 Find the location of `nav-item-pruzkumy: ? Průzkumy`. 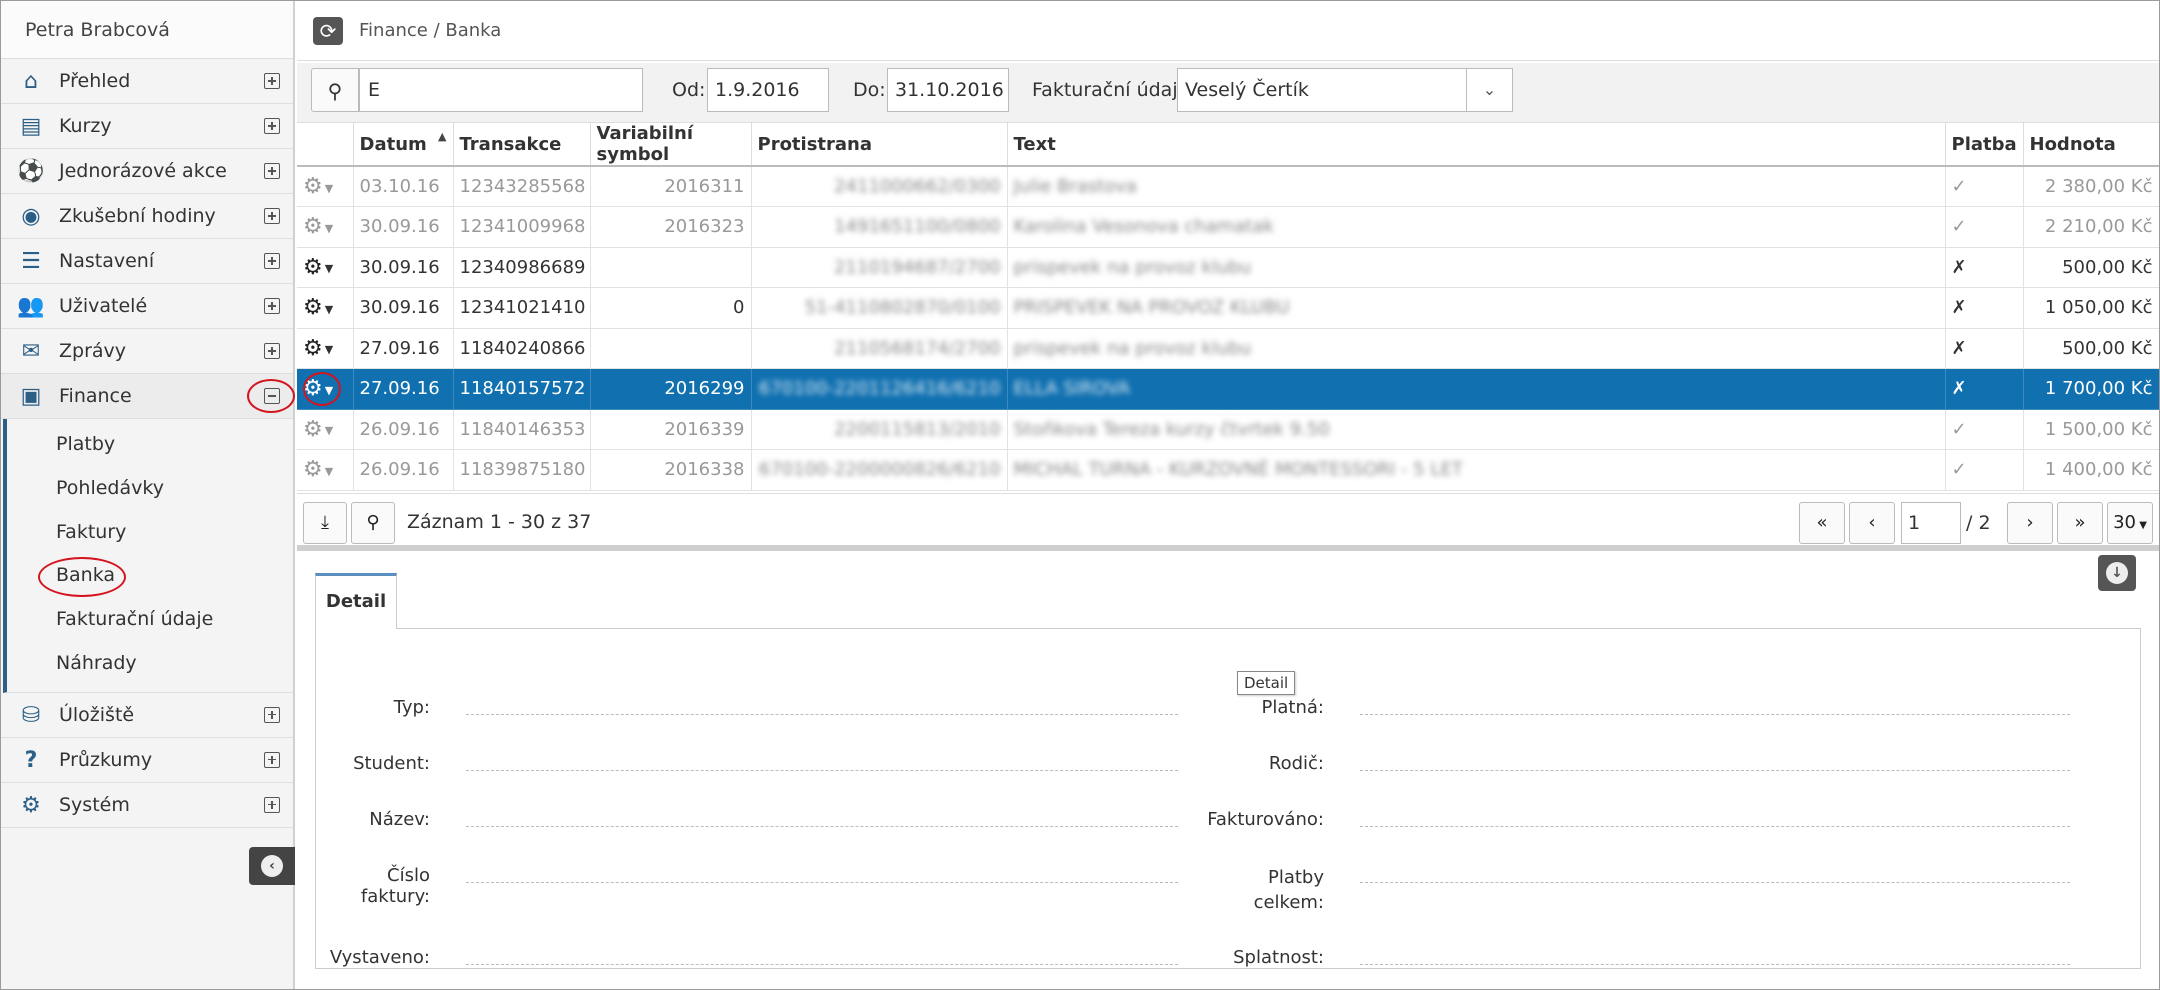

nav-item-pruzkumy: ? Průzkumy is located at coordinates (147, 760).